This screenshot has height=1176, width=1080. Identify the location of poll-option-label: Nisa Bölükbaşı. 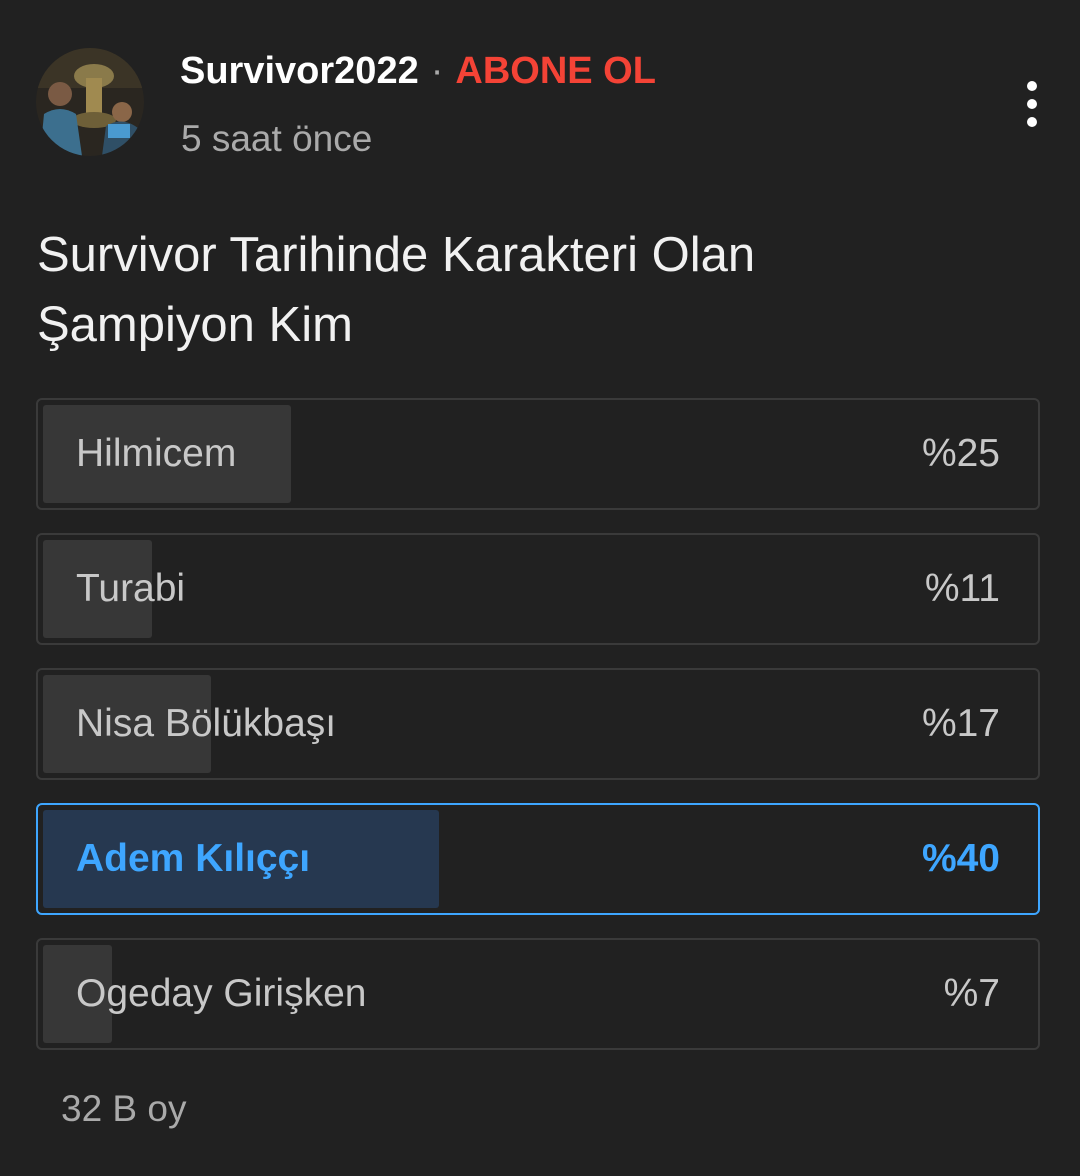
(206, 723).